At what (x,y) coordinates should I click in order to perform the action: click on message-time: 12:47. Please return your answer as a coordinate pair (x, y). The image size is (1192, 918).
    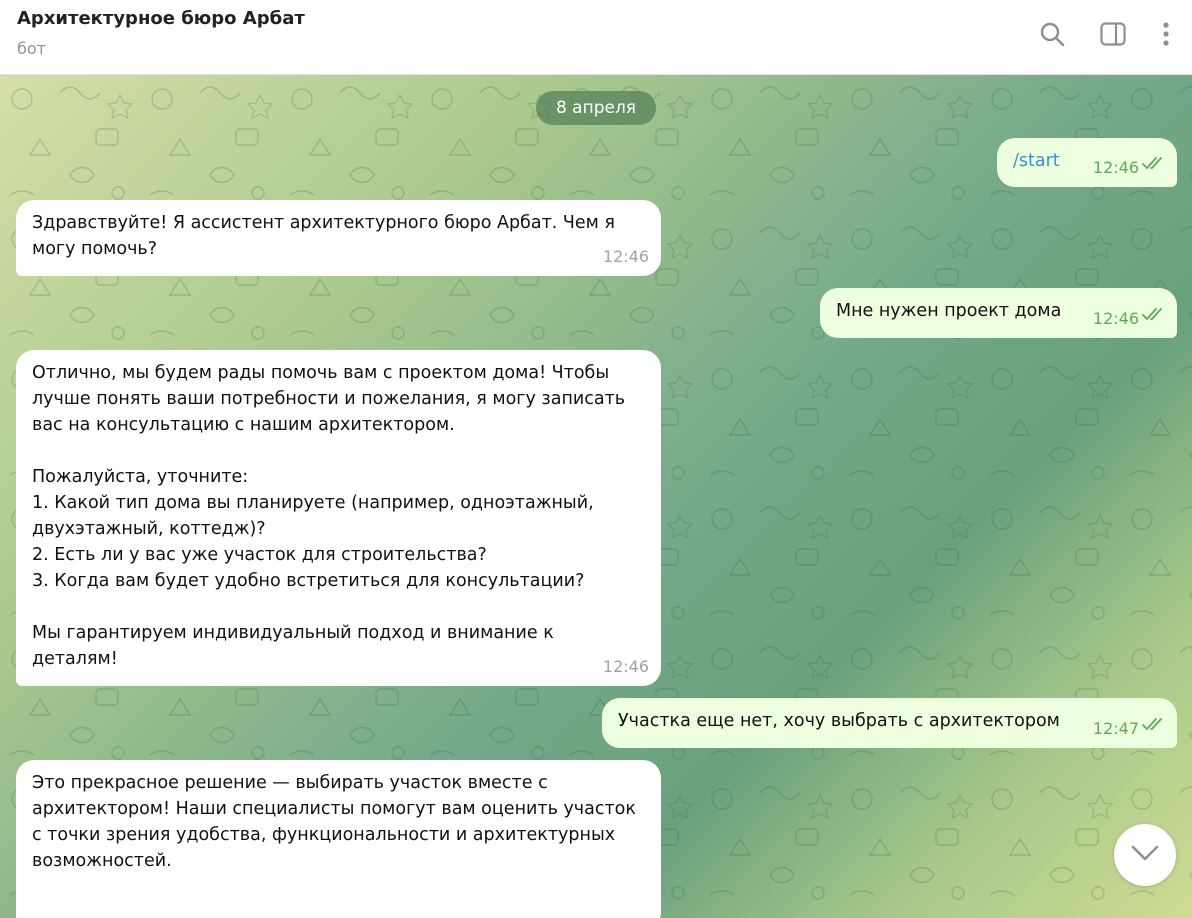
    Looking at the image, I should click on (1115, 728).